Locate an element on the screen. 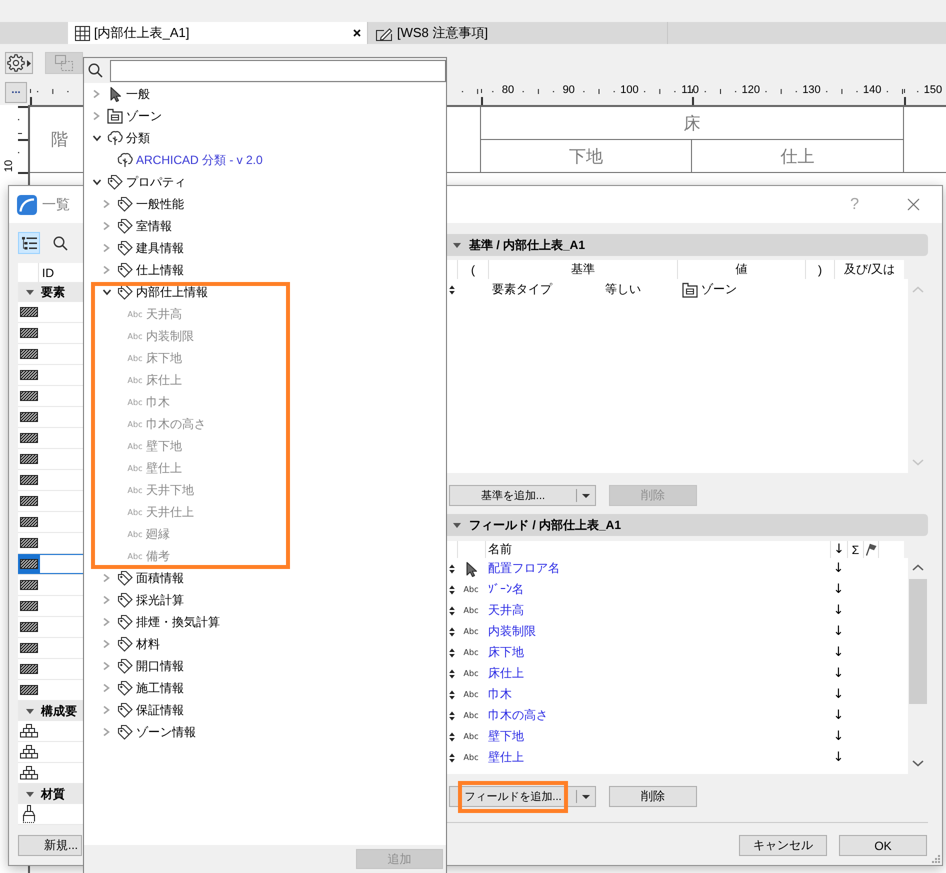  tree-item: 内部仕上情報 is located at coordinates (172, 292).